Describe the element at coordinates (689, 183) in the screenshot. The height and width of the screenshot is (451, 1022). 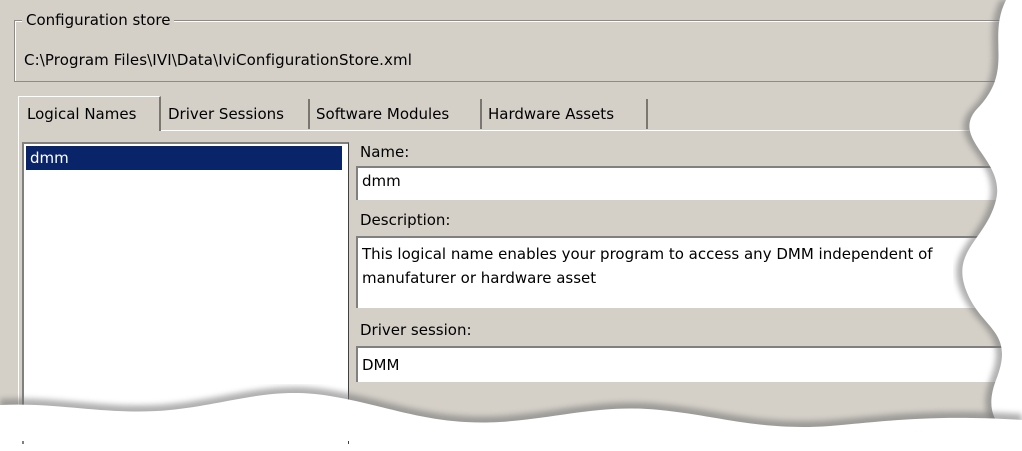
I see `name-field: dmm` at that location.